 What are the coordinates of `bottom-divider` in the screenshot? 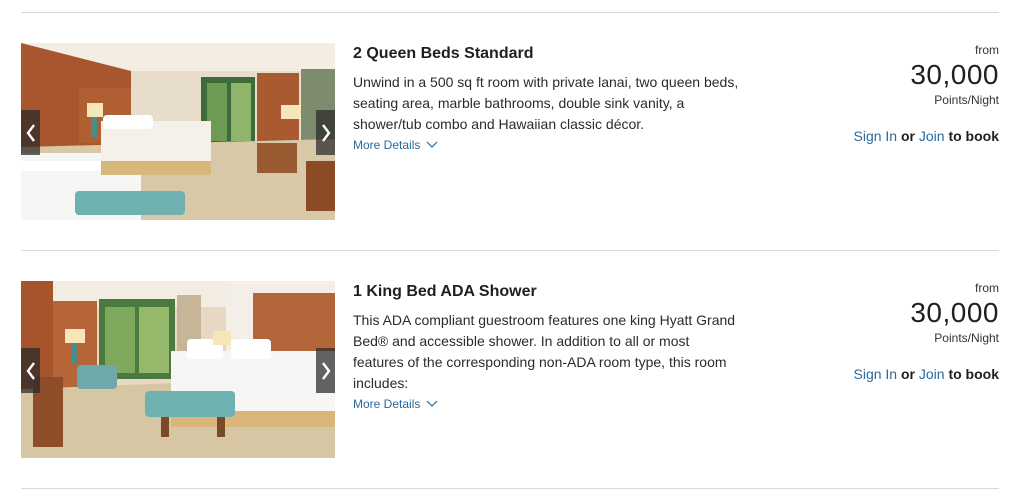 It's located at (510, 488).